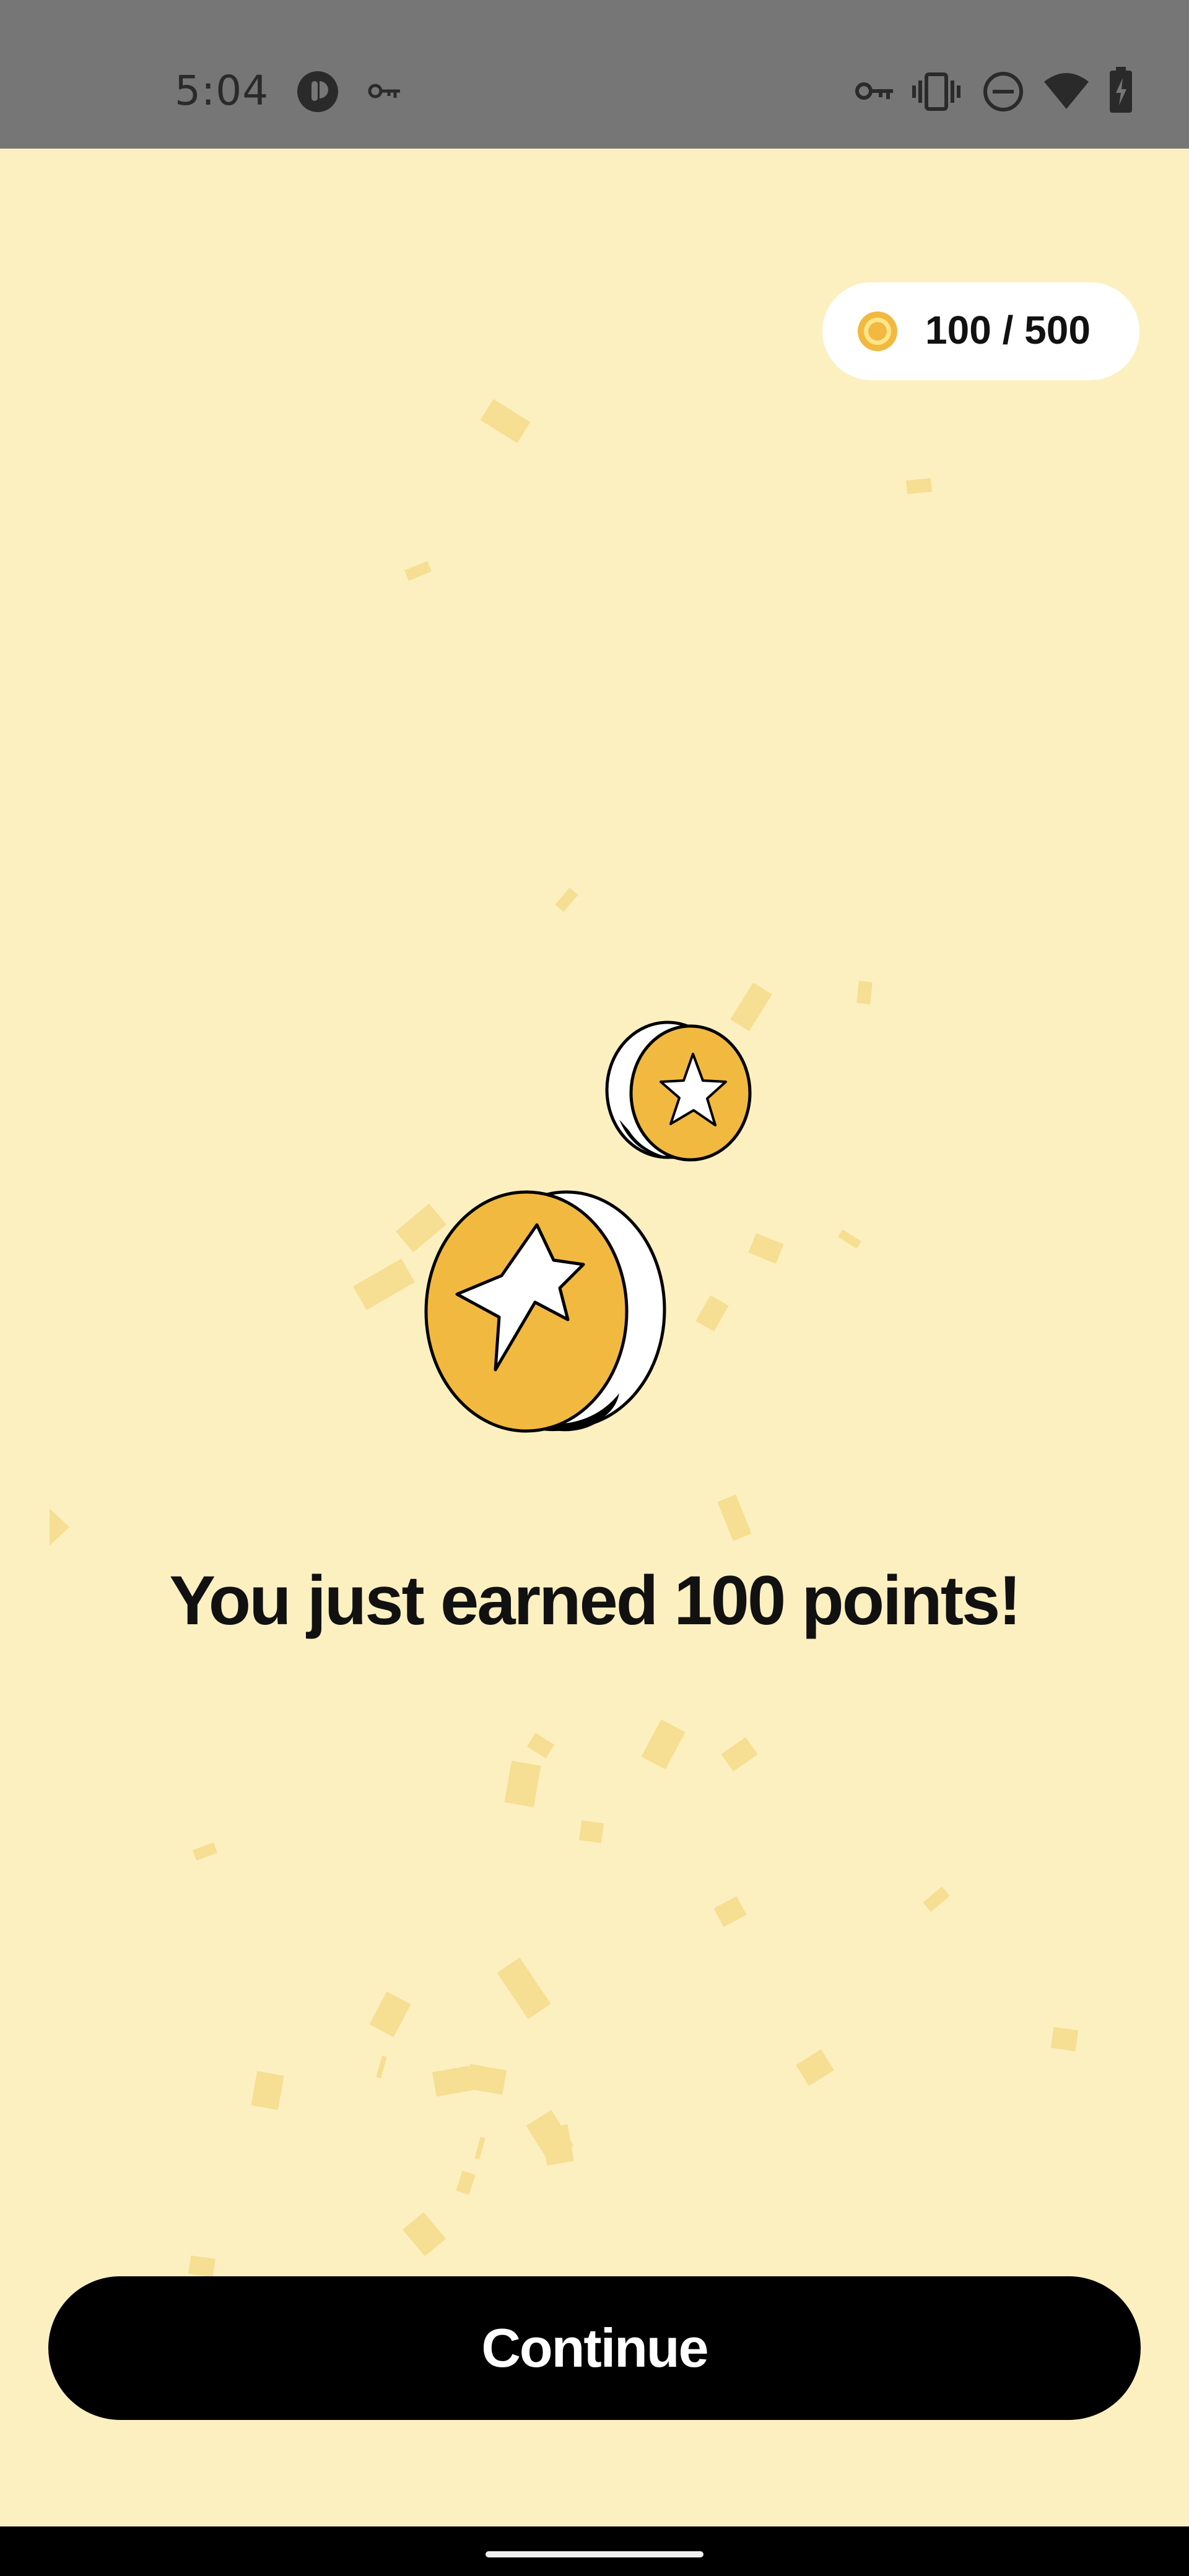 The image size is (1189, 2576). I want to click on points-balance-pill: 100 / 500, so click(980, 331).